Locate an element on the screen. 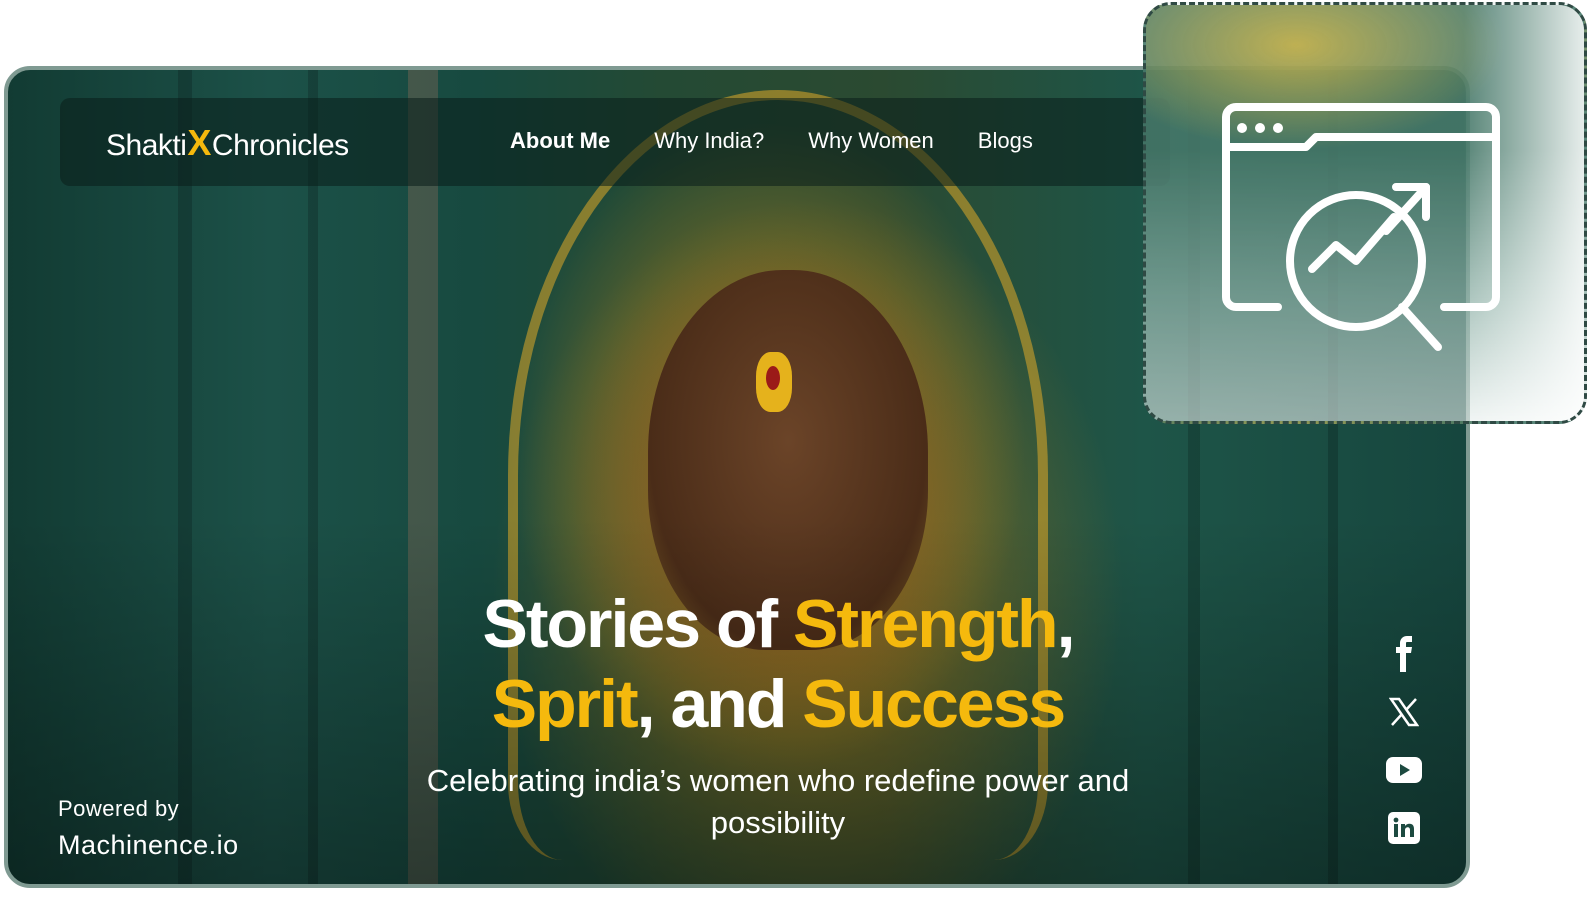 The height and width of the screenshot is (904, 1588). x-twitter-icon is located at coordinates (1404, 712).